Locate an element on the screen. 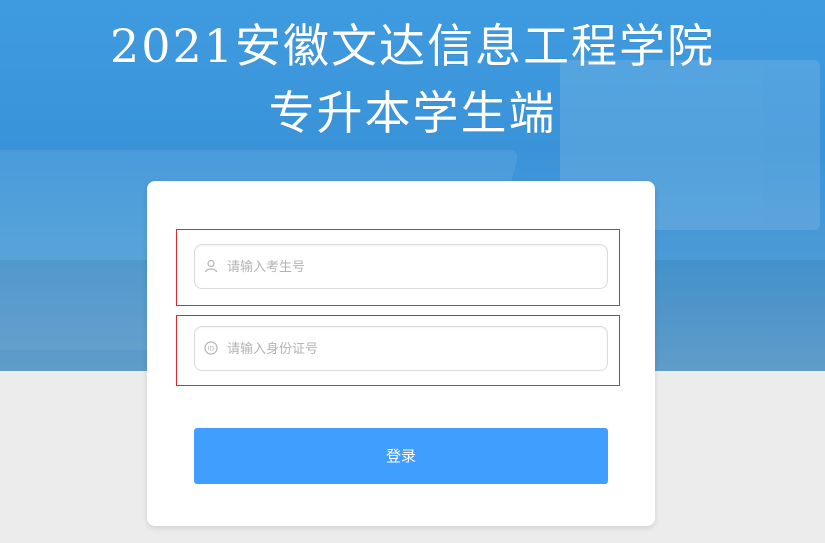 This screenshot has height=543, width=825. id-number-field-frame: ID is located at coordinates (398, 350).